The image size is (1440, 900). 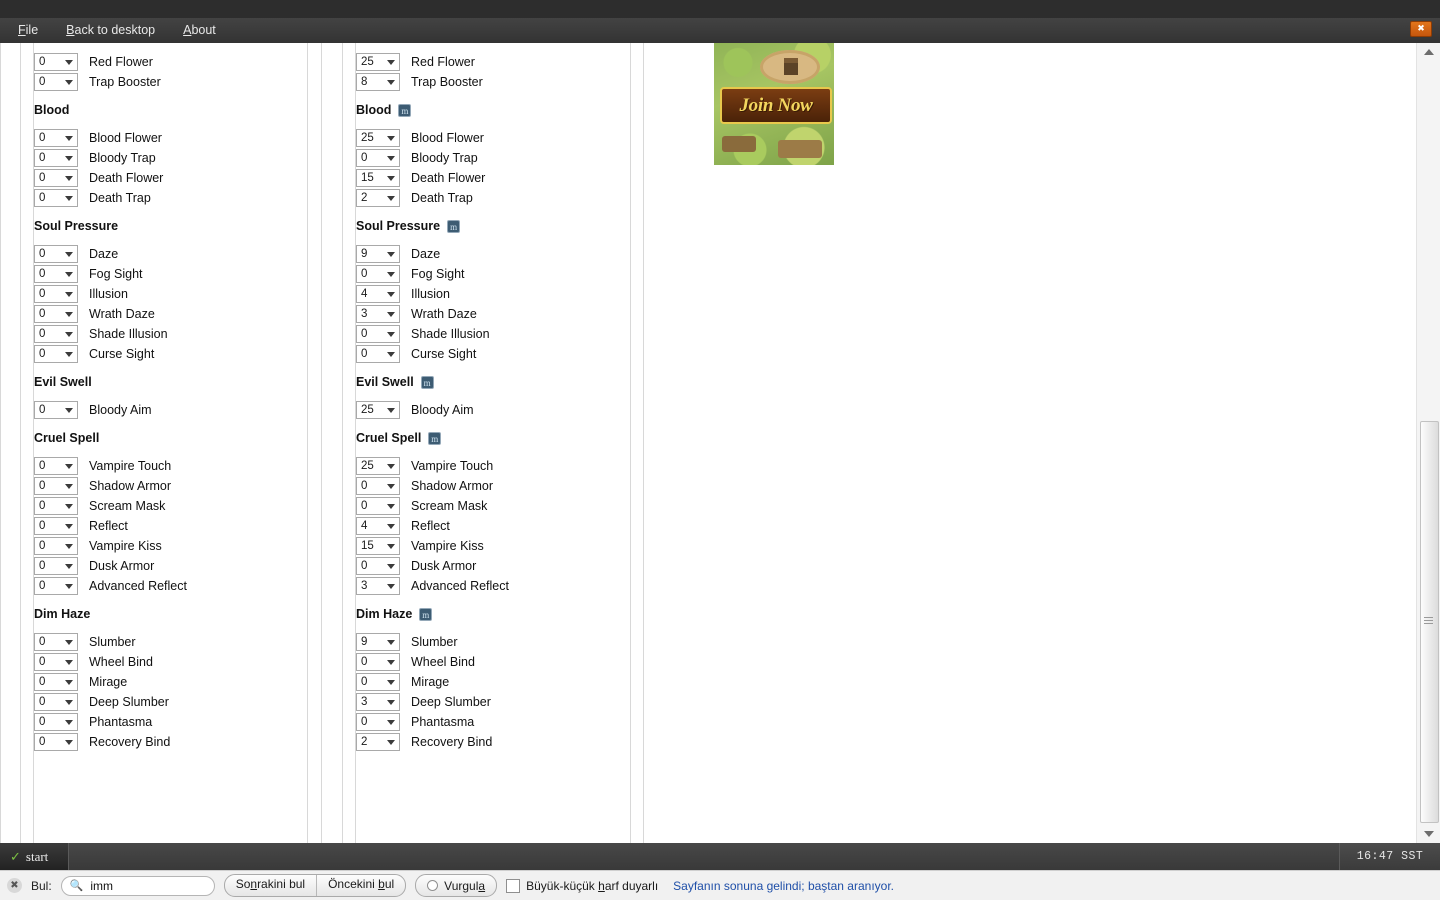 I want to click on search-input-wrapper: 🔍, so click(x=137, y=885).